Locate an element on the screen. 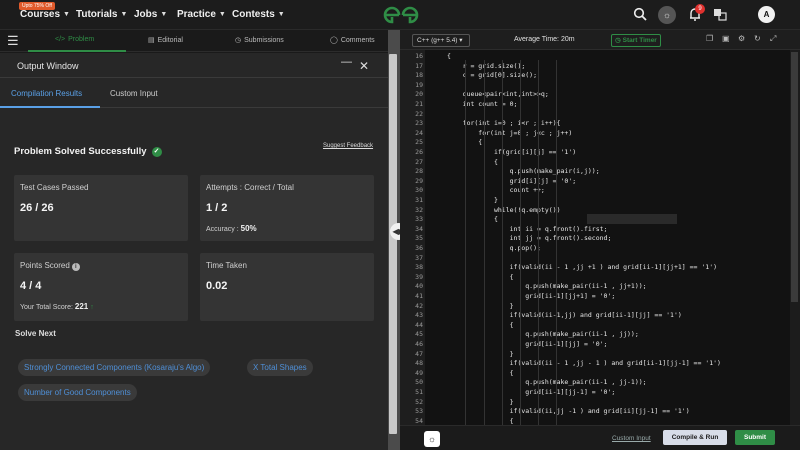 The image size is (800, 450). nav-practice: Practice ▼ is located at coordinates (201, 14).